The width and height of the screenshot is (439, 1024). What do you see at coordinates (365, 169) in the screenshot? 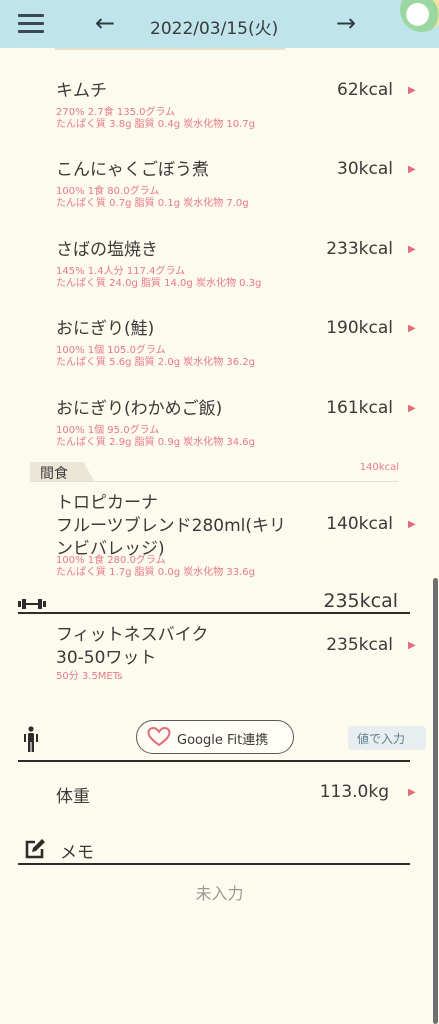
I see `food-kcal: 30kcal` at bounding box center [365, 169].